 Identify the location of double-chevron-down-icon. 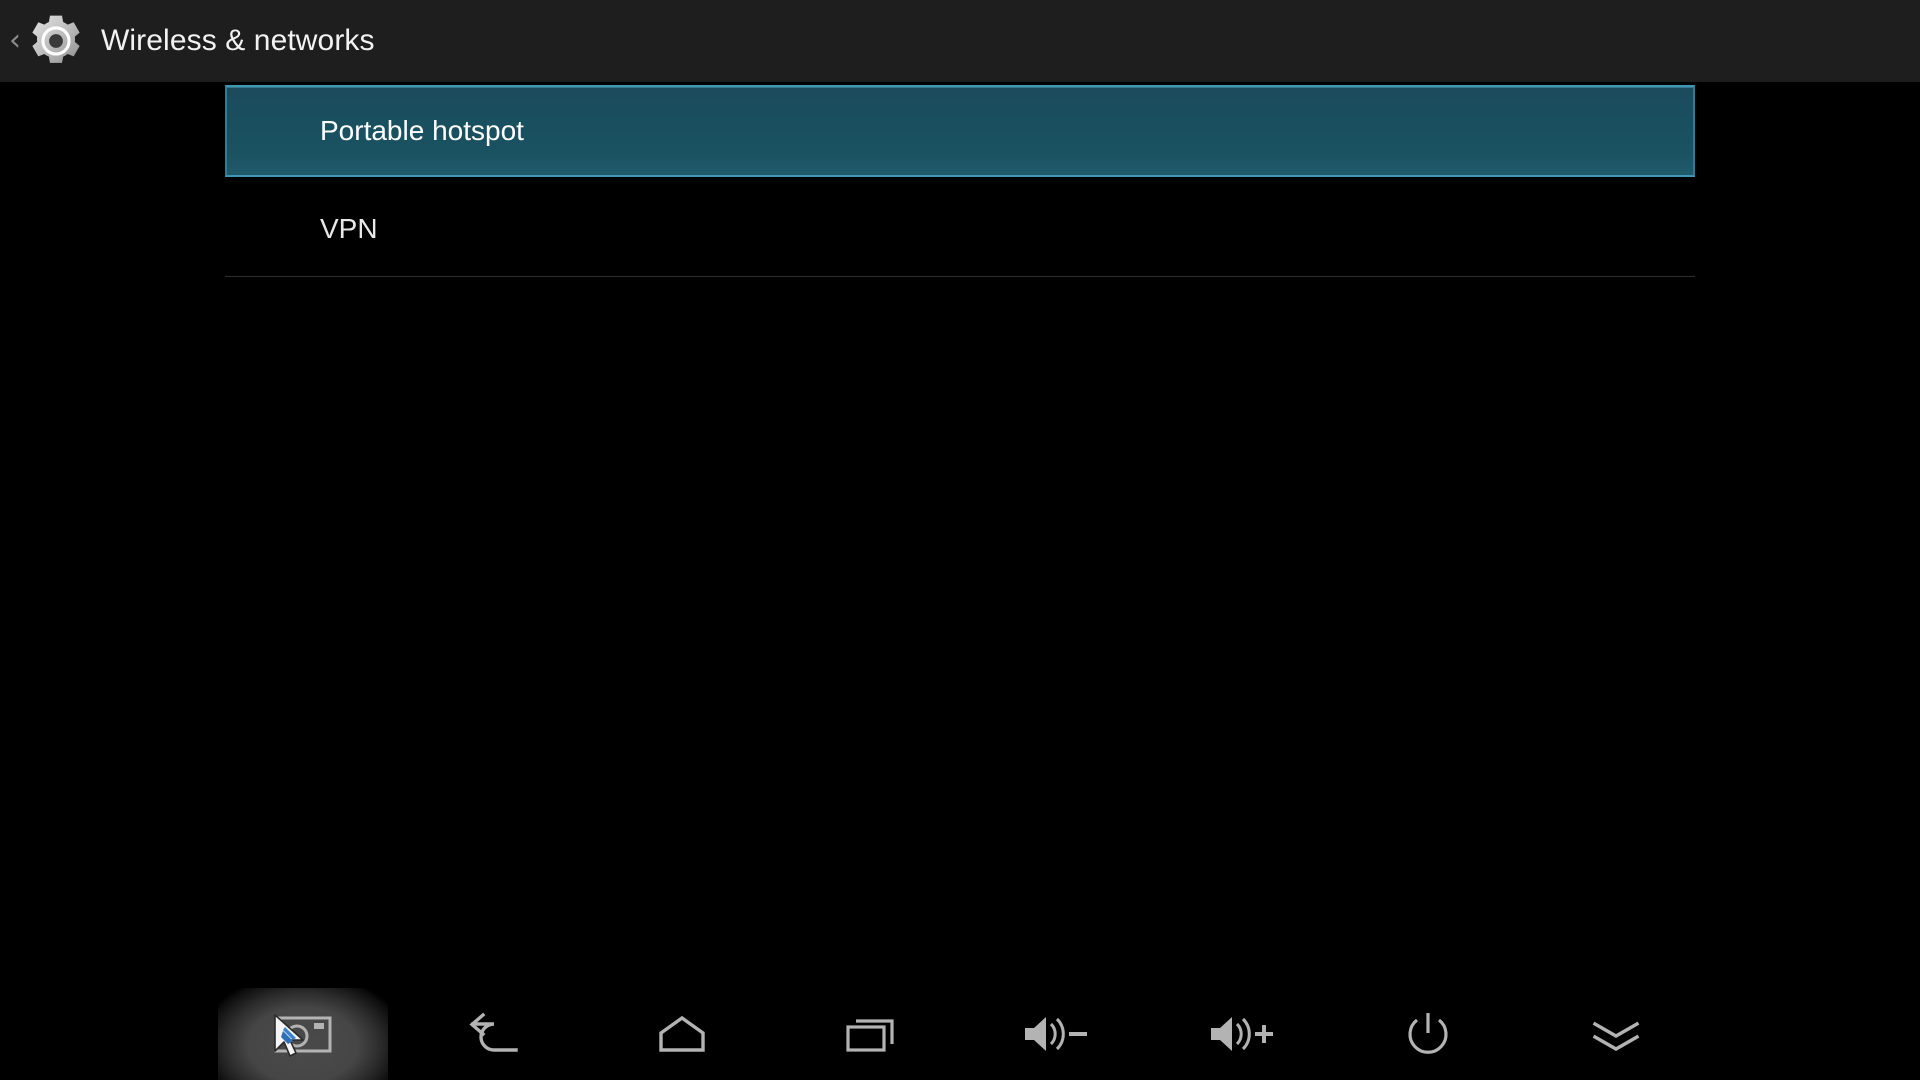
(1616, 1036).